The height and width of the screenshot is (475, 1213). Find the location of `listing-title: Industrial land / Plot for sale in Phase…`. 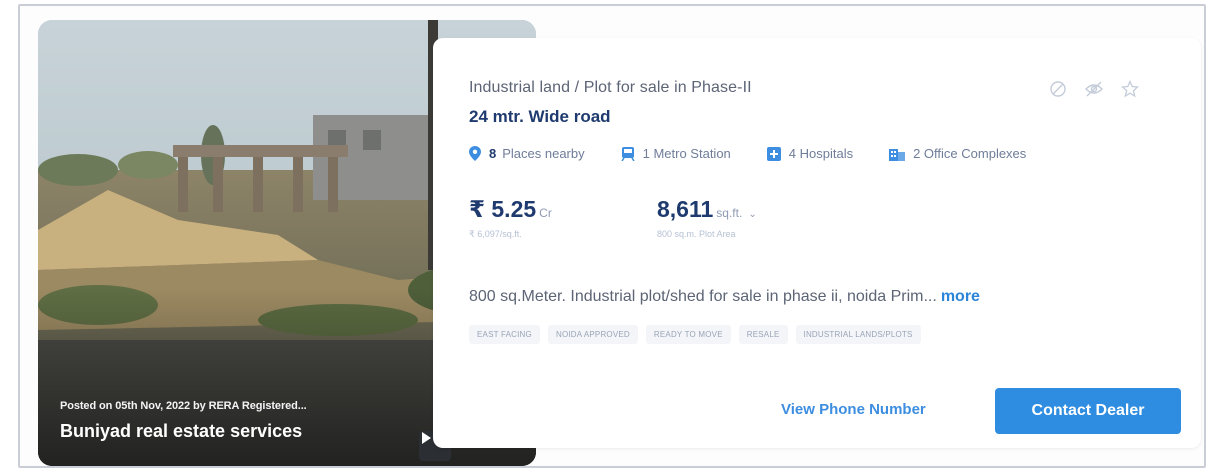

listing-title: Industrial land / Plot for sale in Phase… is located at coordinates (610, 88).